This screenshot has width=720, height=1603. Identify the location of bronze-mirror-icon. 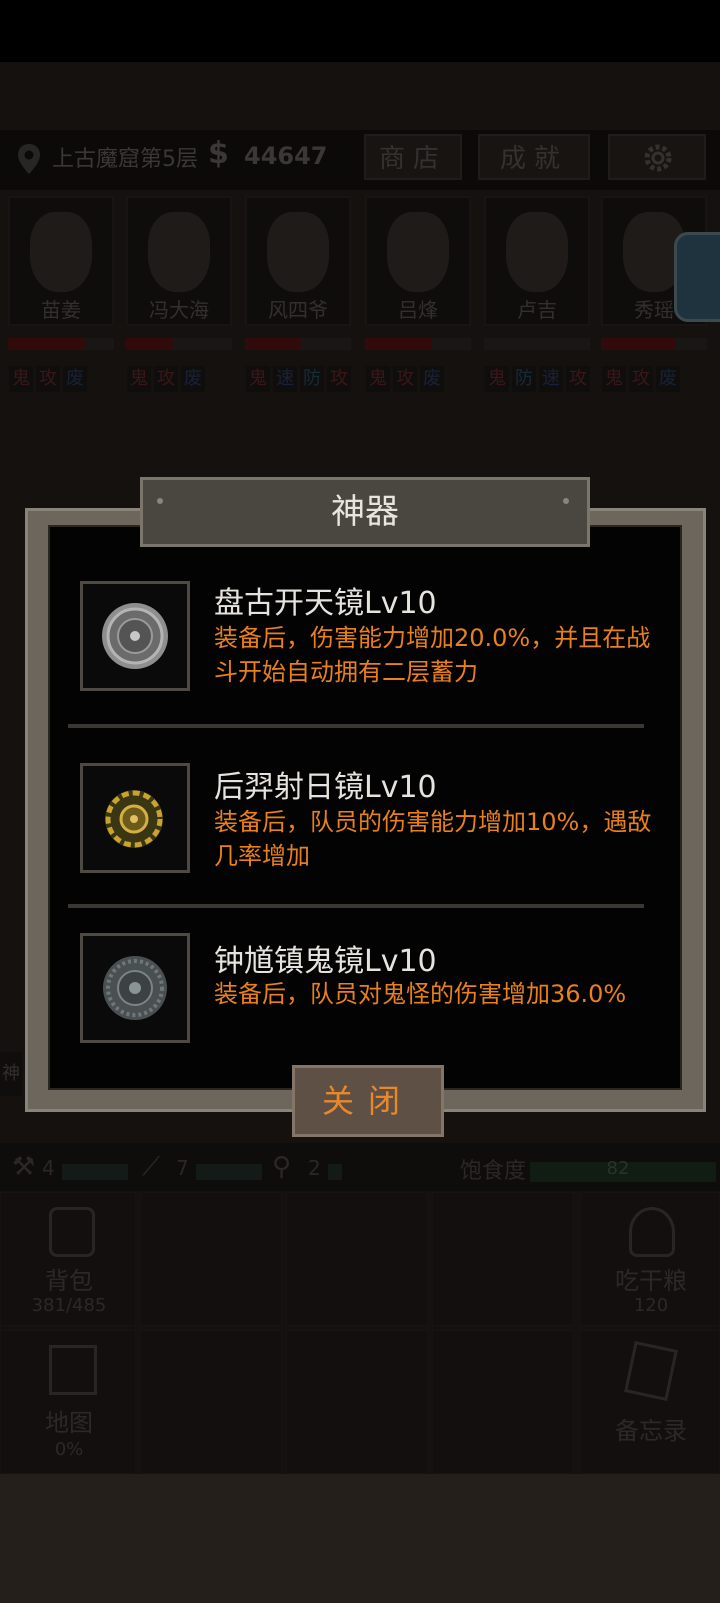
(135, 988).